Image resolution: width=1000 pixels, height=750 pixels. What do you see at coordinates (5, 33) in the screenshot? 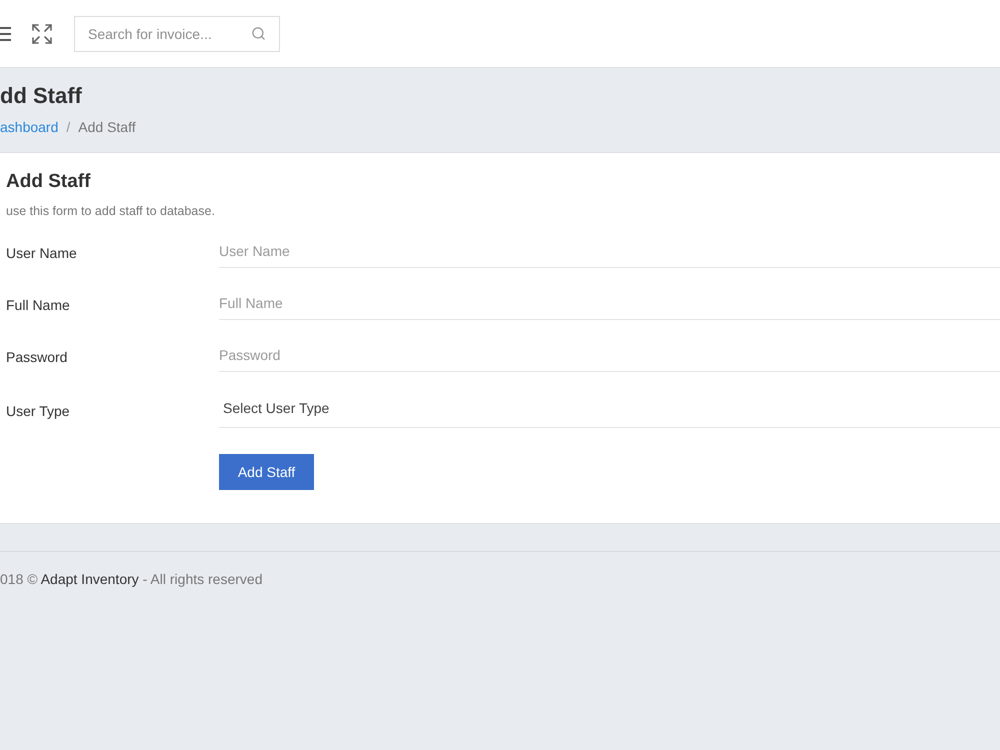
I see `menu-icon` at bounding box center [5, 33].